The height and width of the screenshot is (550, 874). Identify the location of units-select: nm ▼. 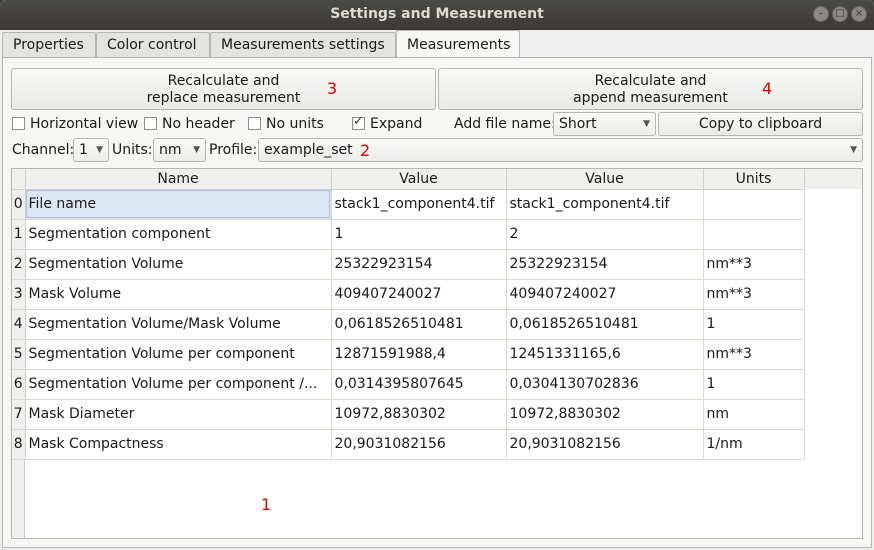
(179, 150).